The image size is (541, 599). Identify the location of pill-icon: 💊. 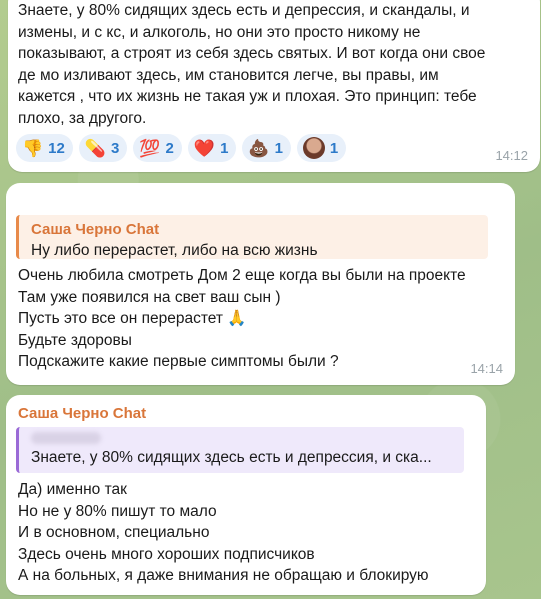
(95, 148).